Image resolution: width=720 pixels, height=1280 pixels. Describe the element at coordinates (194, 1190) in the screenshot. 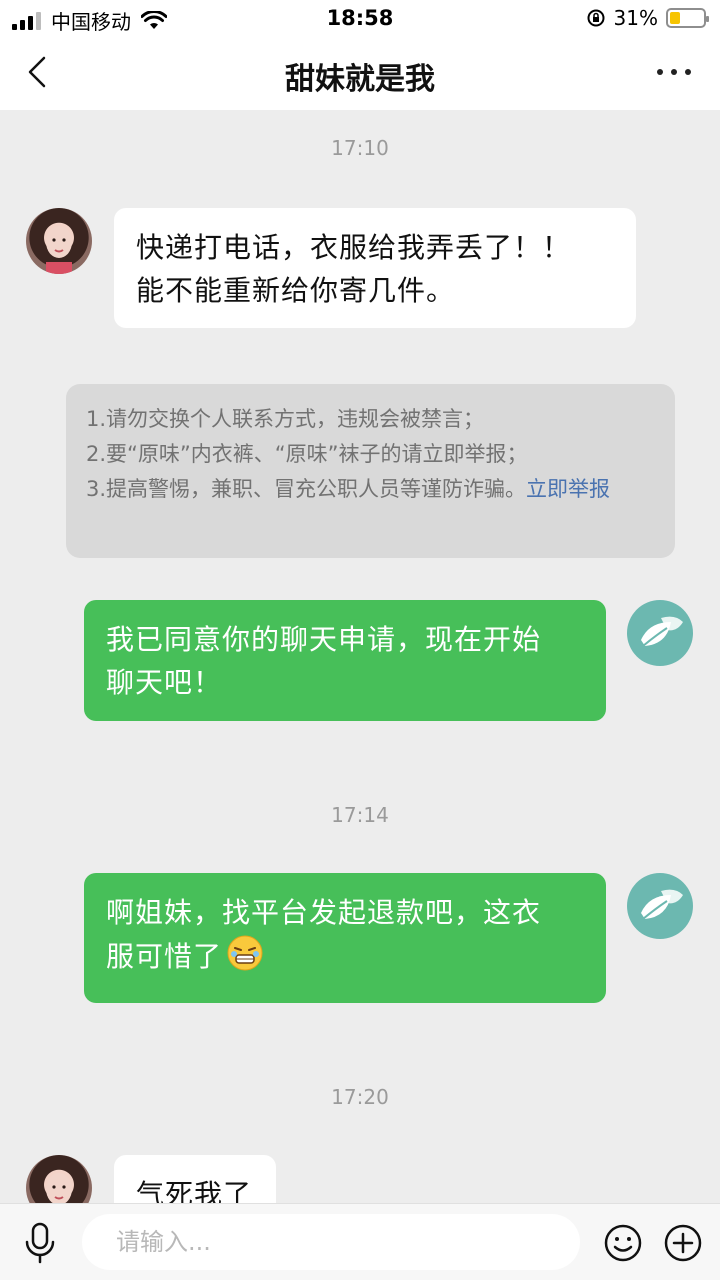

I see `message-line: 气死我了` at that location.